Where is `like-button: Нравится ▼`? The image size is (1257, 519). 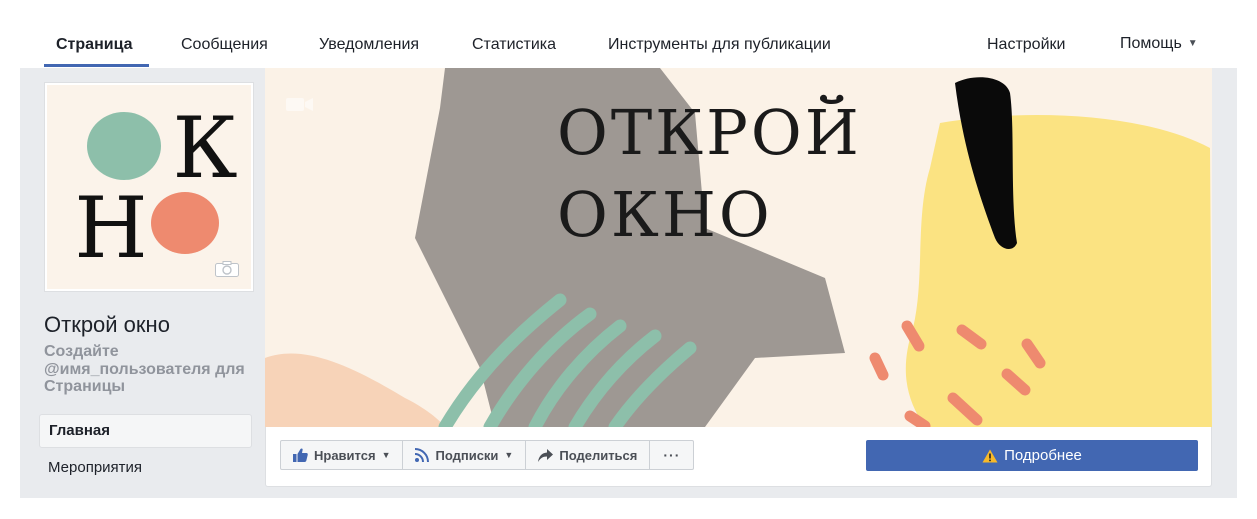 like-button: Нравится ▼ is located at coordinates (342, 455).